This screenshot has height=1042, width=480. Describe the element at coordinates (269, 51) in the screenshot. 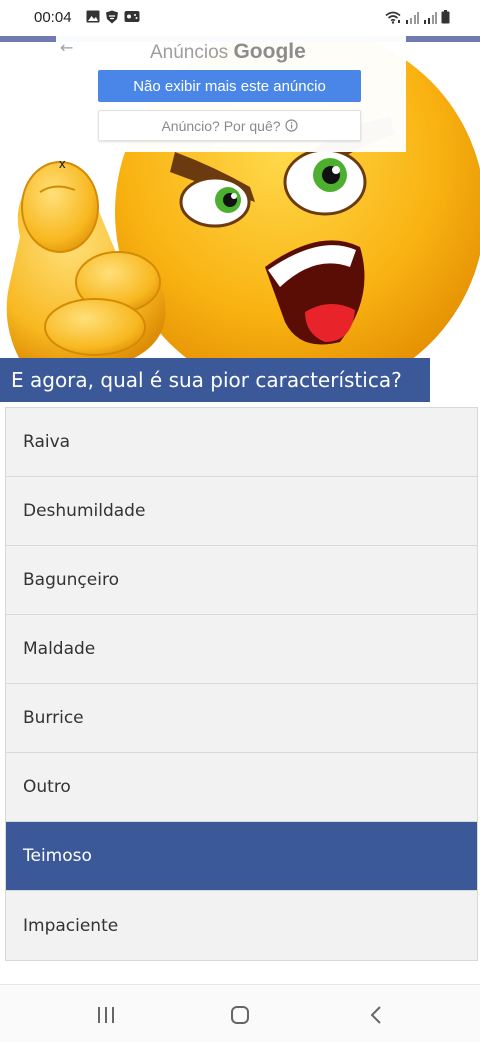

I see `ad-brand: Google` at that location.